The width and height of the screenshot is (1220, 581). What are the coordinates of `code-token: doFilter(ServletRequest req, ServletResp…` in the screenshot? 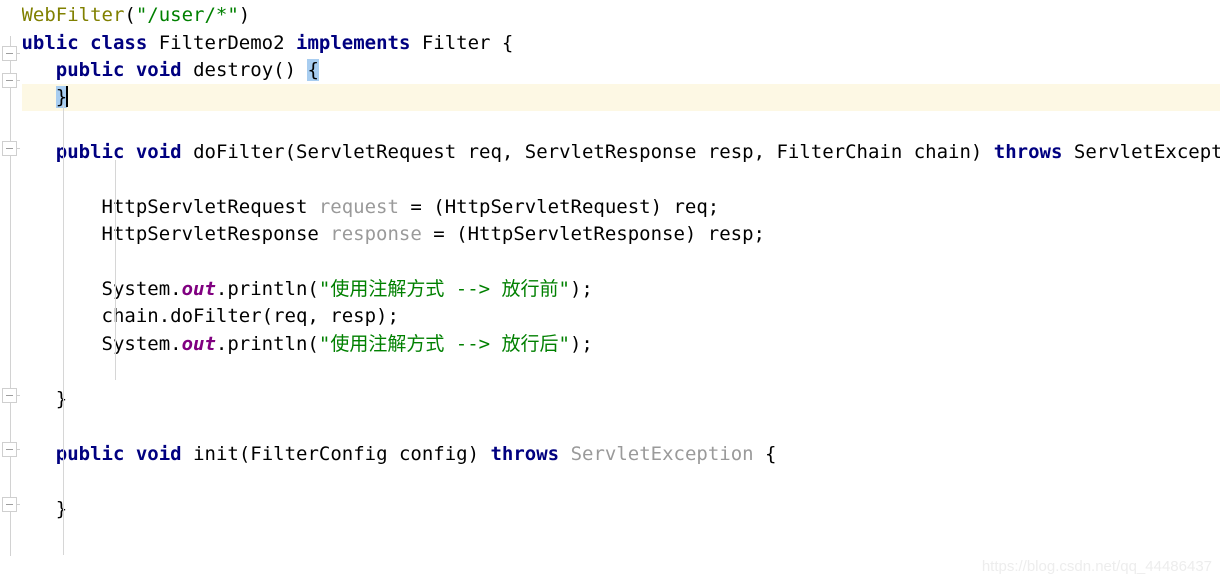 It's located at (587, 152).